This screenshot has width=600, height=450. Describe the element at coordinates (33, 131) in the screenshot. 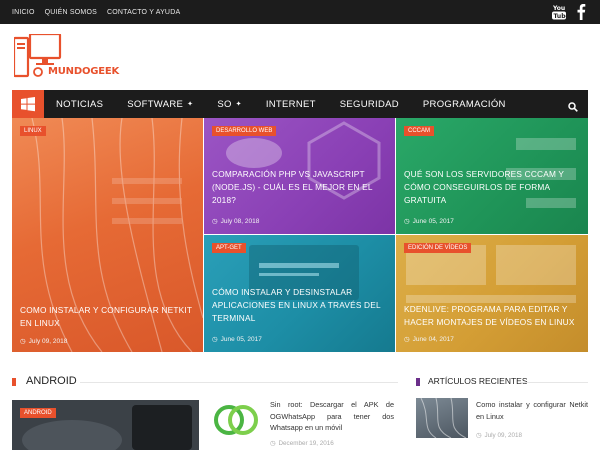

I see `category-badge: LINUX` at that location.